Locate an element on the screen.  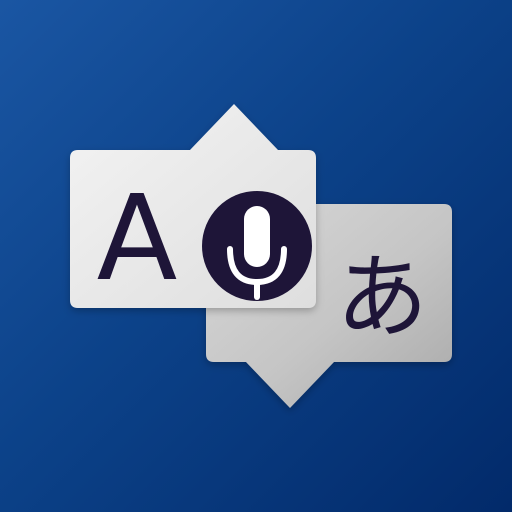
microphone-icon is located at coordinates (257, 246).